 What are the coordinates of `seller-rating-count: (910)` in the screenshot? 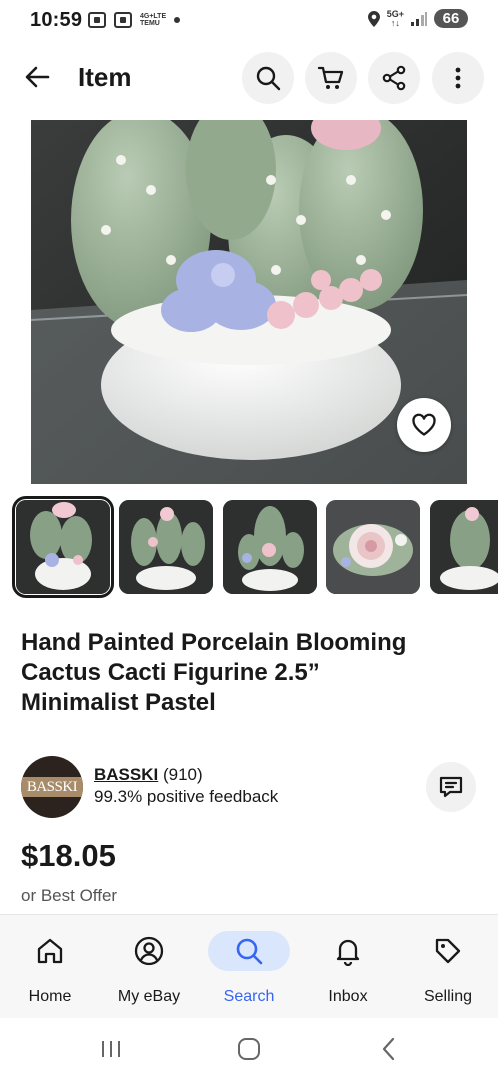 It's located at (180, 774).